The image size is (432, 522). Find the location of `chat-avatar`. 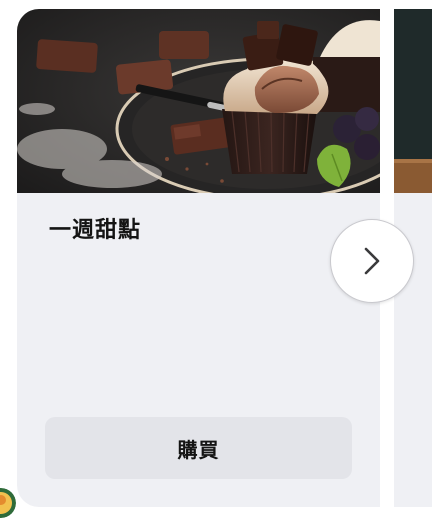

chat-avatar is located at coordinates (8, 503).